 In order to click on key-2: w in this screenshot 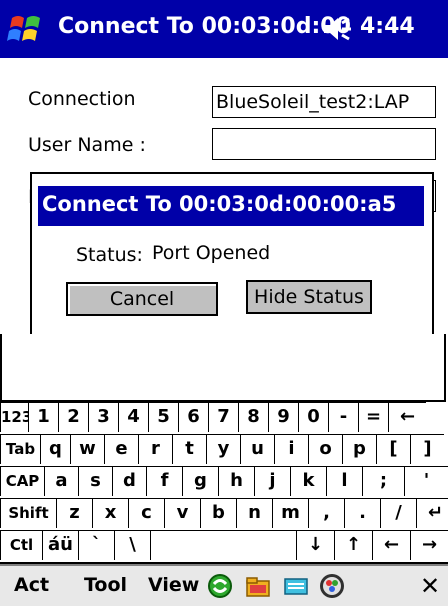, I will do `click(87, 449)`.